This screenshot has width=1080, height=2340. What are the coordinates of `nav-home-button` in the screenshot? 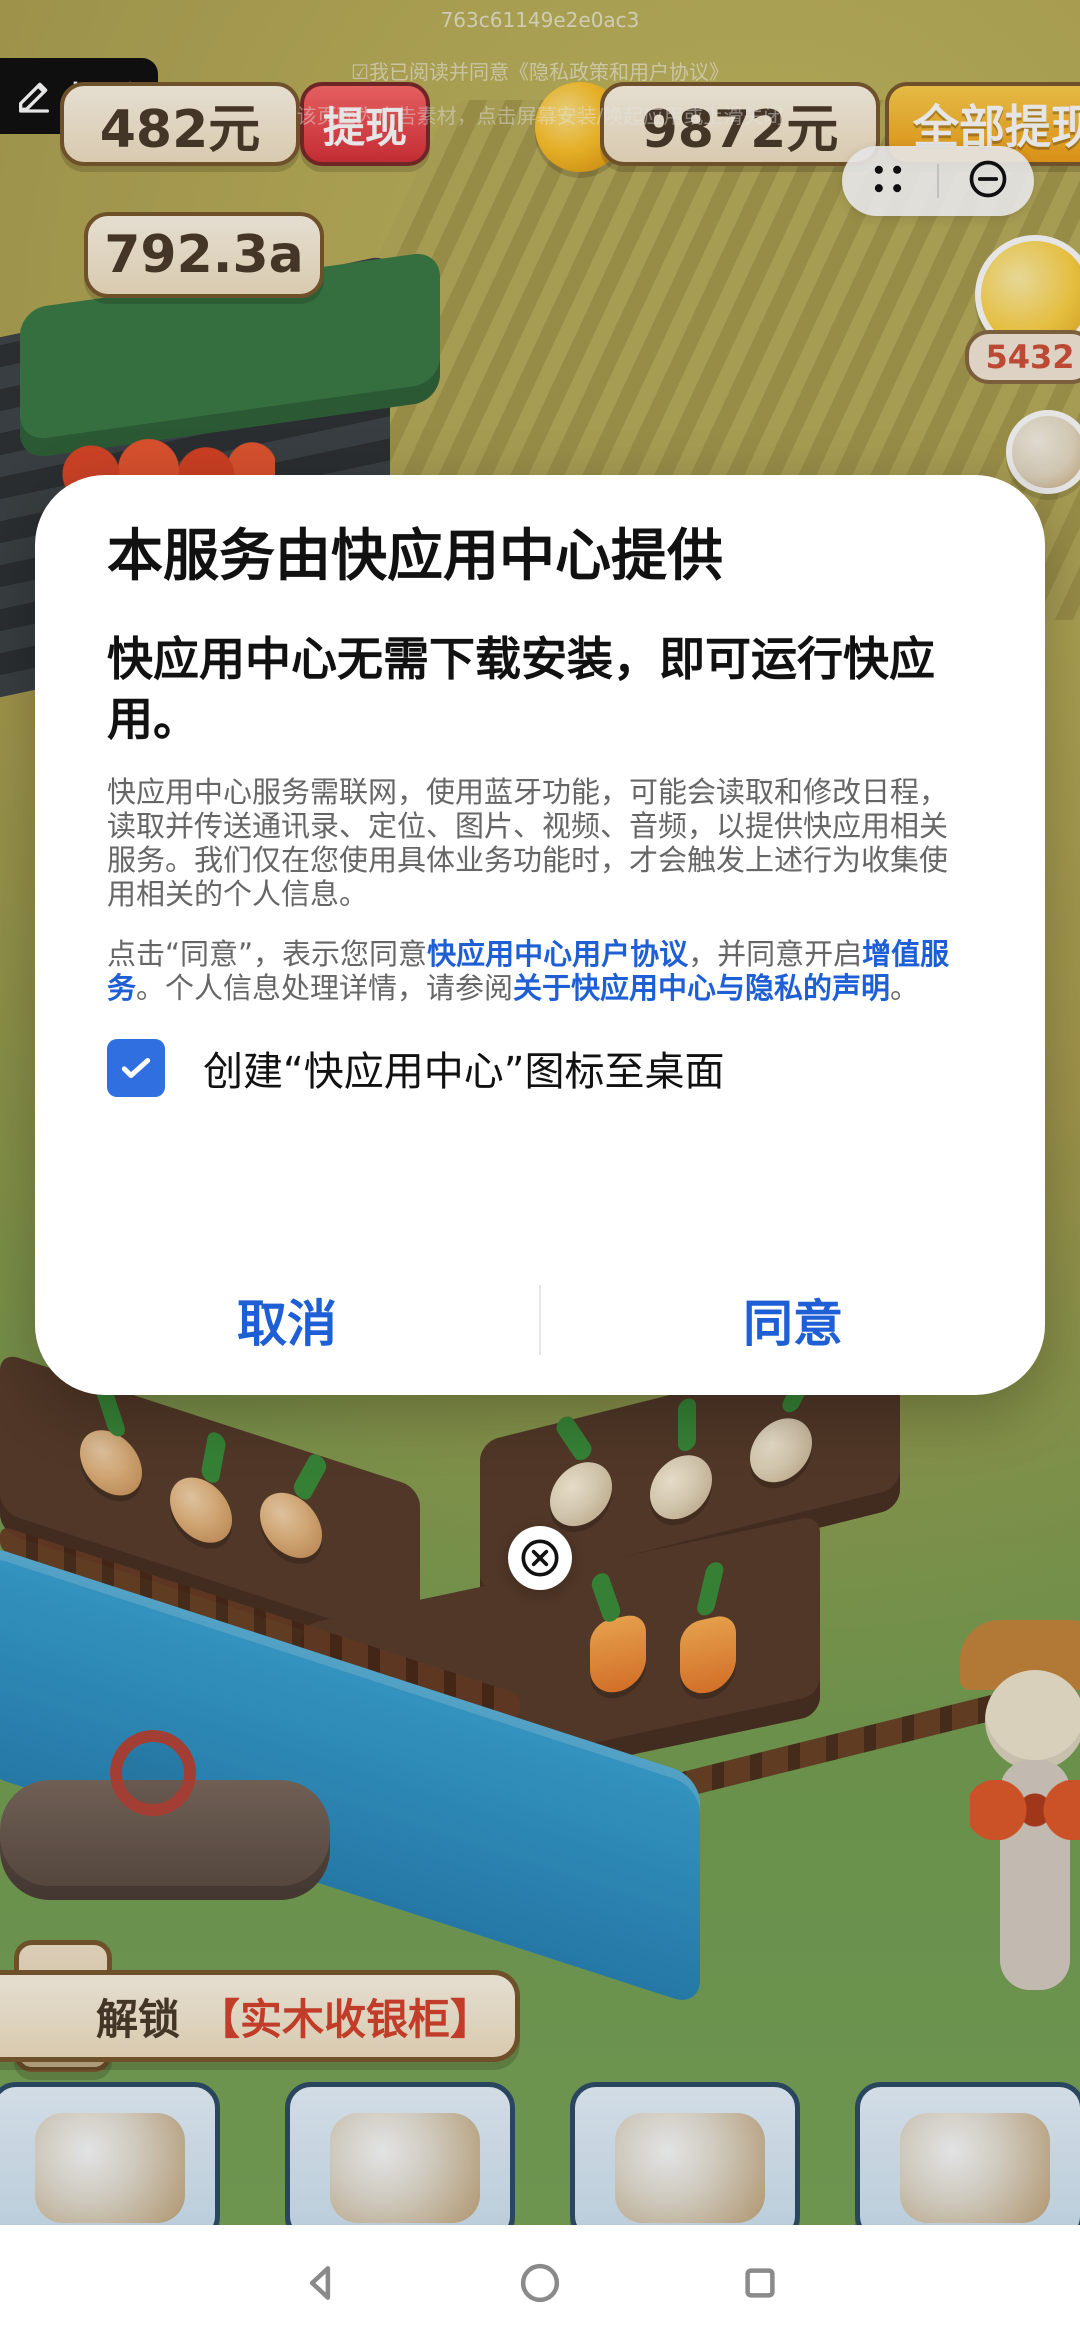 It's located at (540, 2283).